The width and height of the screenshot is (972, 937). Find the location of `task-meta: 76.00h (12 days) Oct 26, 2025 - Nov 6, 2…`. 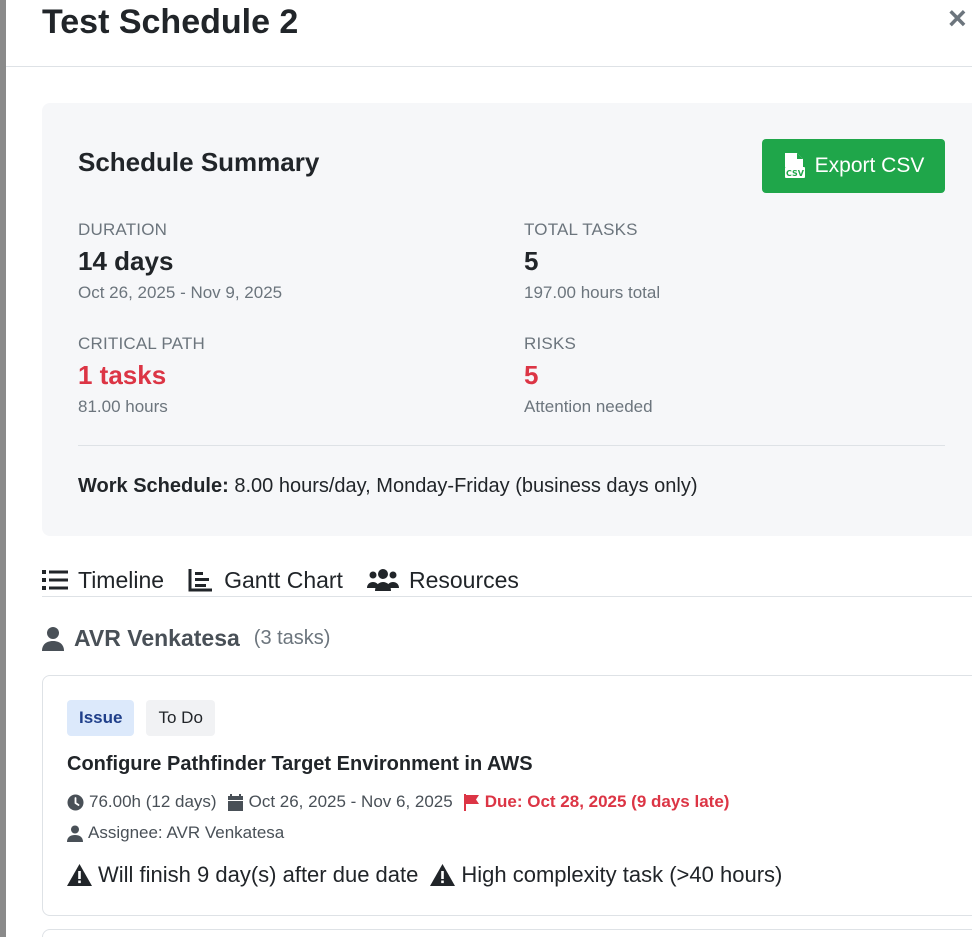

task-meta: 76.00h (12 days) Oct 26, 2025 - Nov 6, 2… is located at coordinates (403, 802).